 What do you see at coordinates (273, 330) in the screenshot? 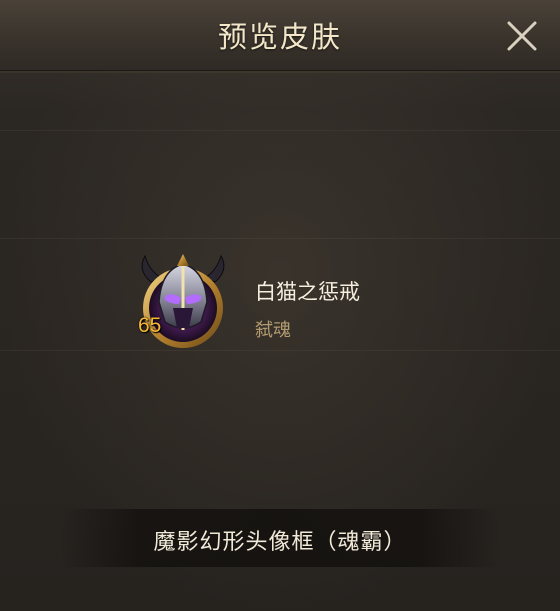
I see `skin-hero-name: 弑魂` at bounding box center [273, 330].